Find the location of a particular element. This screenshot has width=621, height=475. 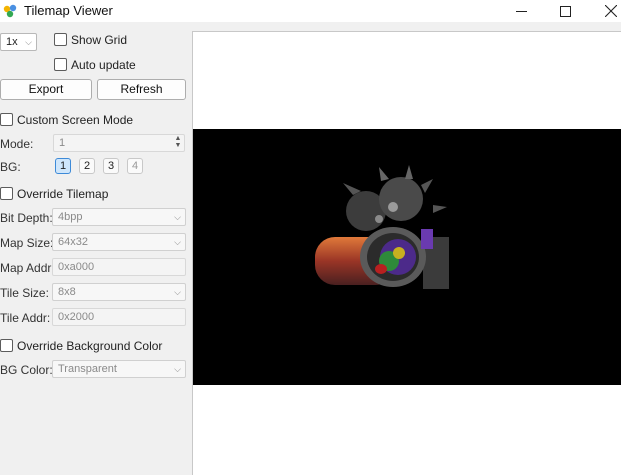

minimize-icon is located at coordinates (521, 11).